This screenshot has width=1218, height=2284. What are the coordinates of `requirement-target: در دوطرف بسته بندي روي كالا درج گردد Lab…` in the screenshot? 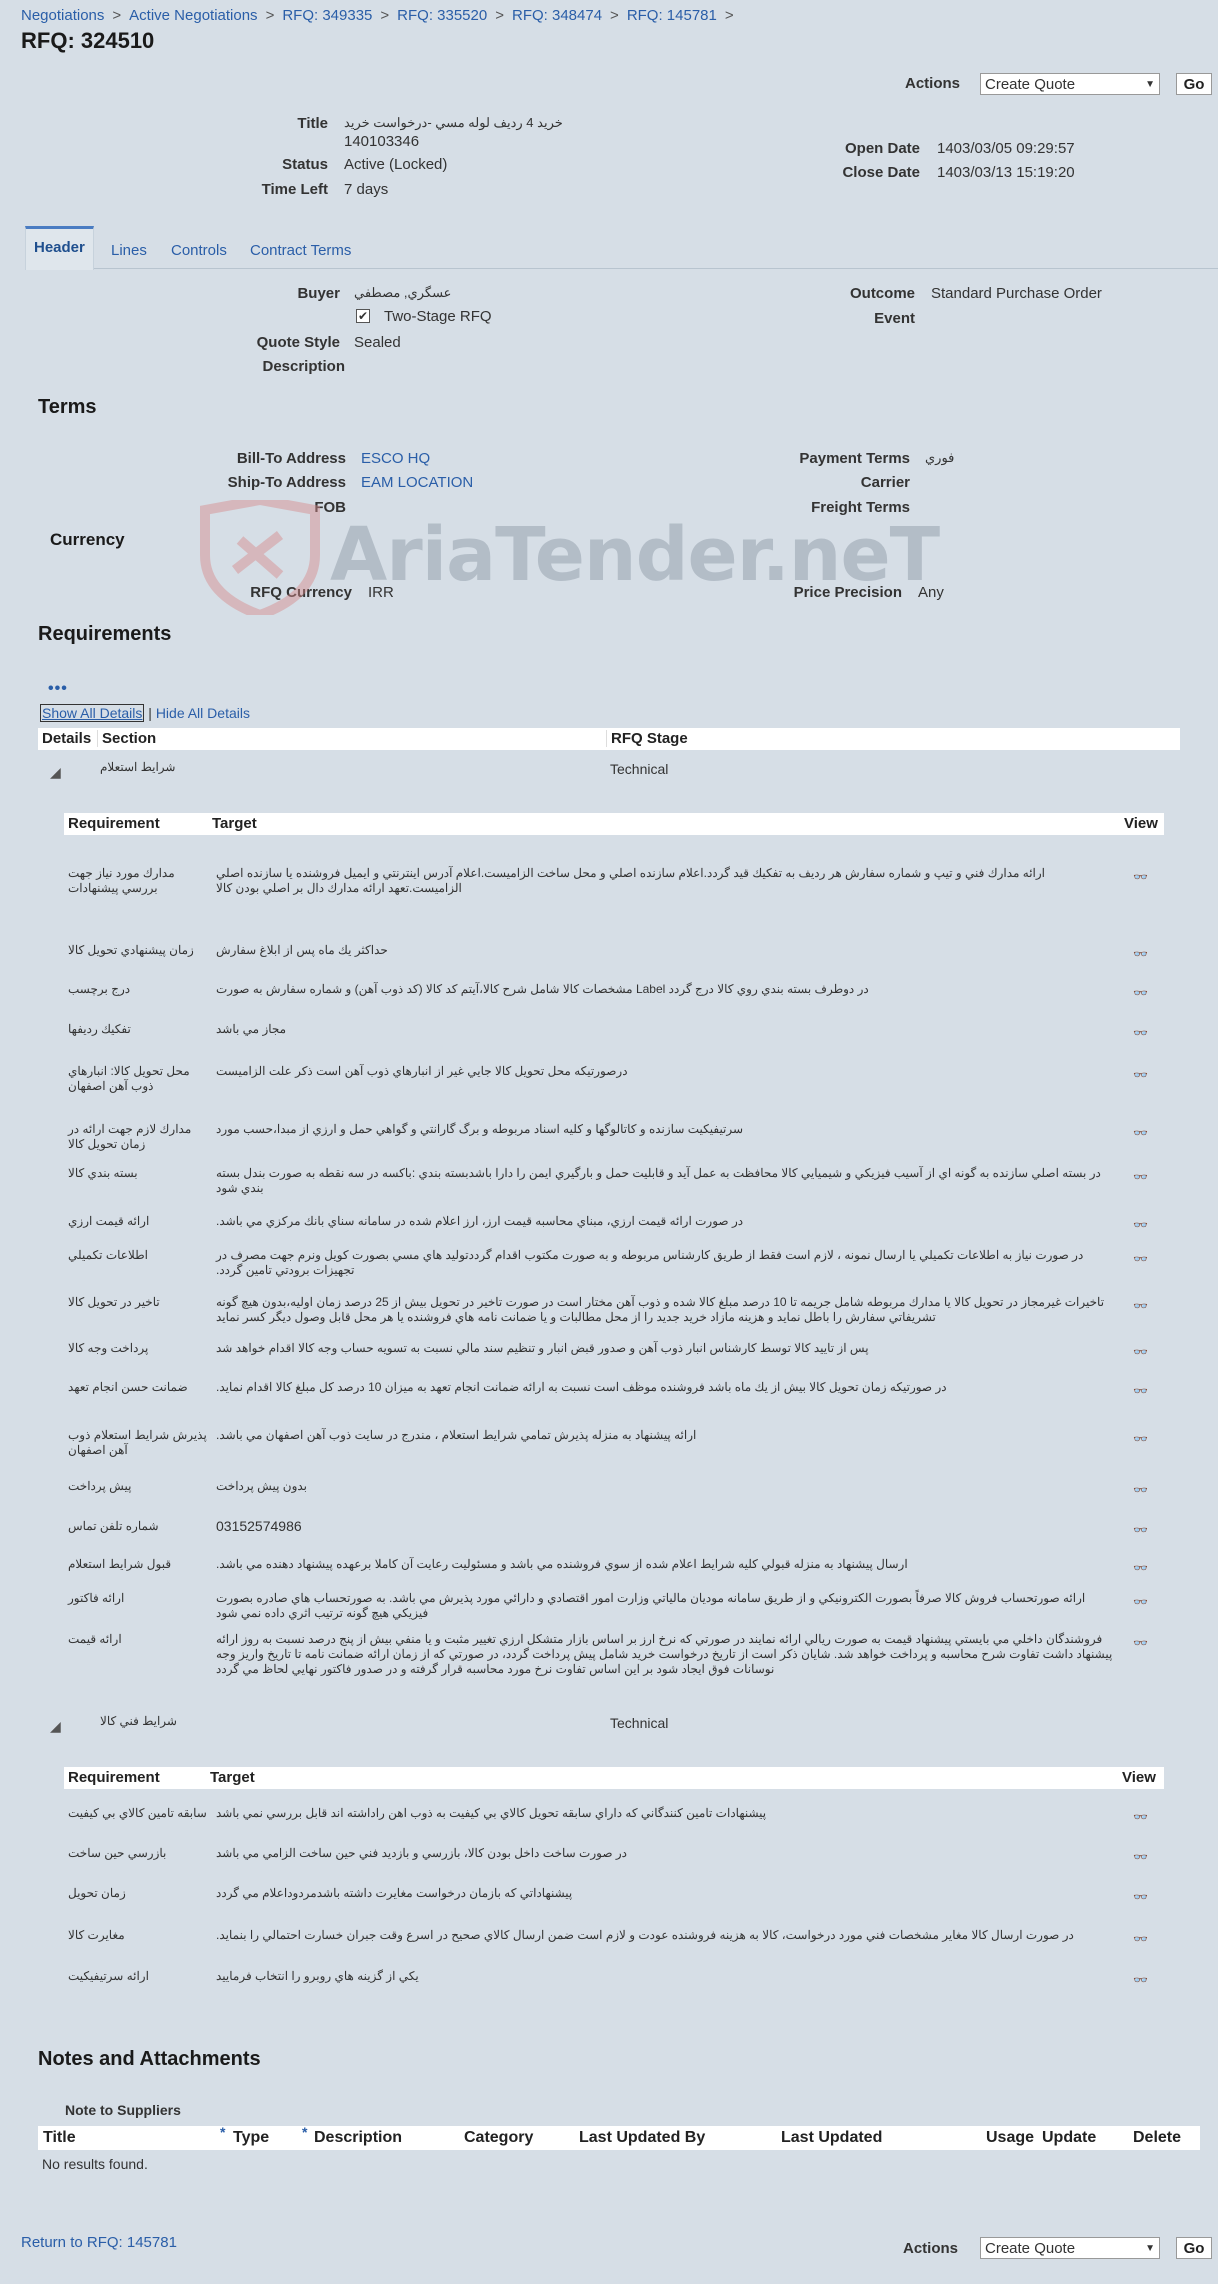 It's located at (542, 989).